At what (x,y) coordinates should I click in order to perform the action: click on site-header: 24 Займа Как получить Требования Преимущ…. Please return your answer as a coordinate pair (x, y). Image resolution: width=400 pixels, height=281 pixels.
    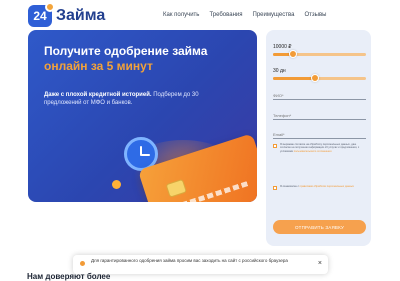
    Looking at the image, I should click on (200, 15).